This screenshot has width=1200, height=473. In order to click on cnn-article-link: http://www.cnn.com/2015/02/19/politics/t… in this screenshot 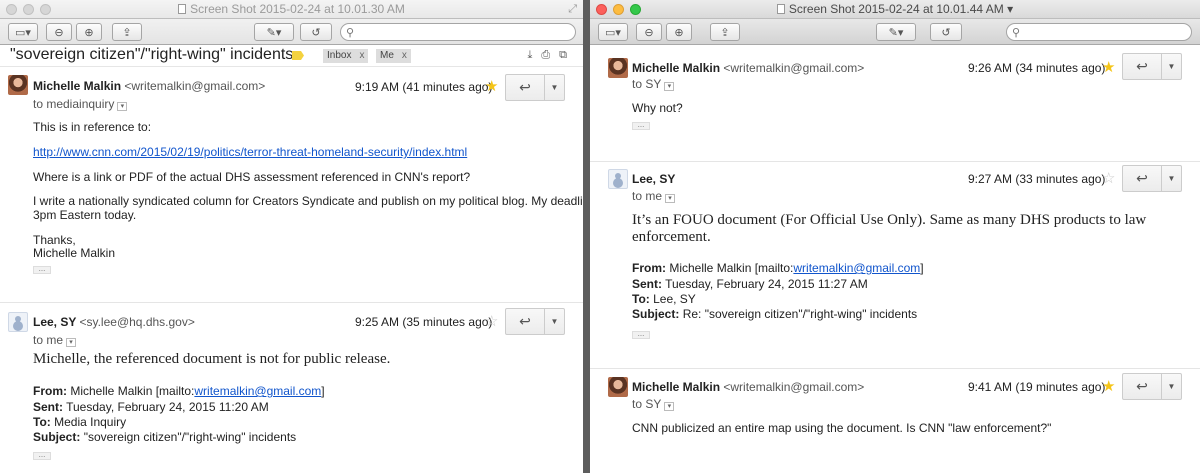, I will do `click(250, 152)`.